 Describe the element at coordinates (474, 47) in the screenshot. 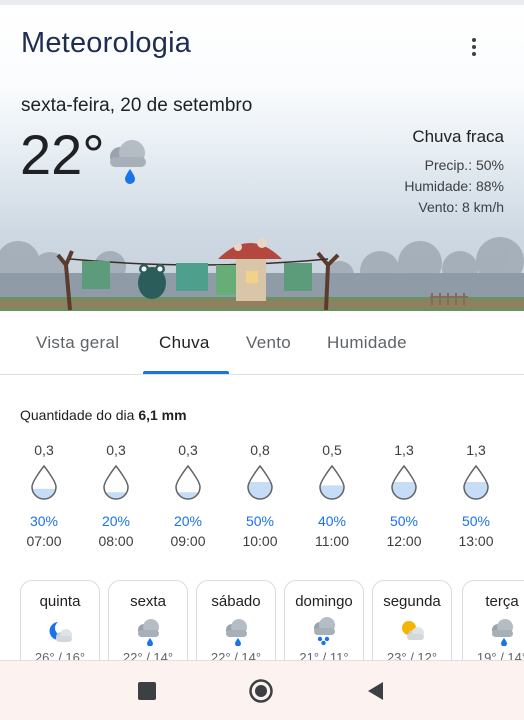

I see `more-options-icon` at that location.